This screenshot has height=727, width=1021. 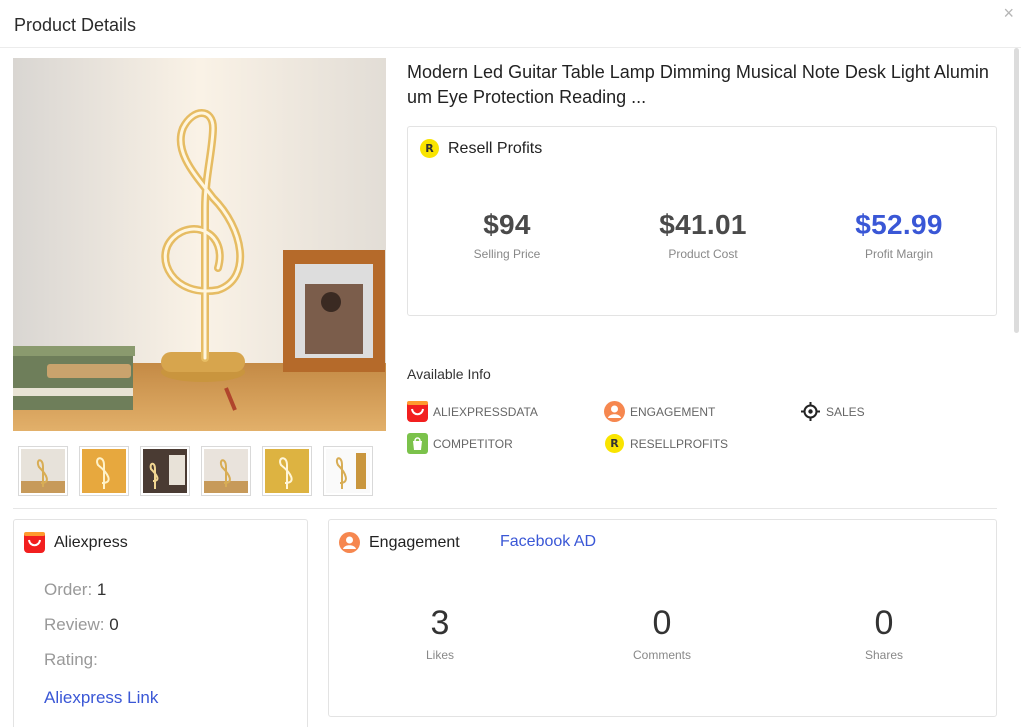 What do you see at coordinates (505, 508) in the screenshot?
I see `section-divider` at bounding box center [505, 508].